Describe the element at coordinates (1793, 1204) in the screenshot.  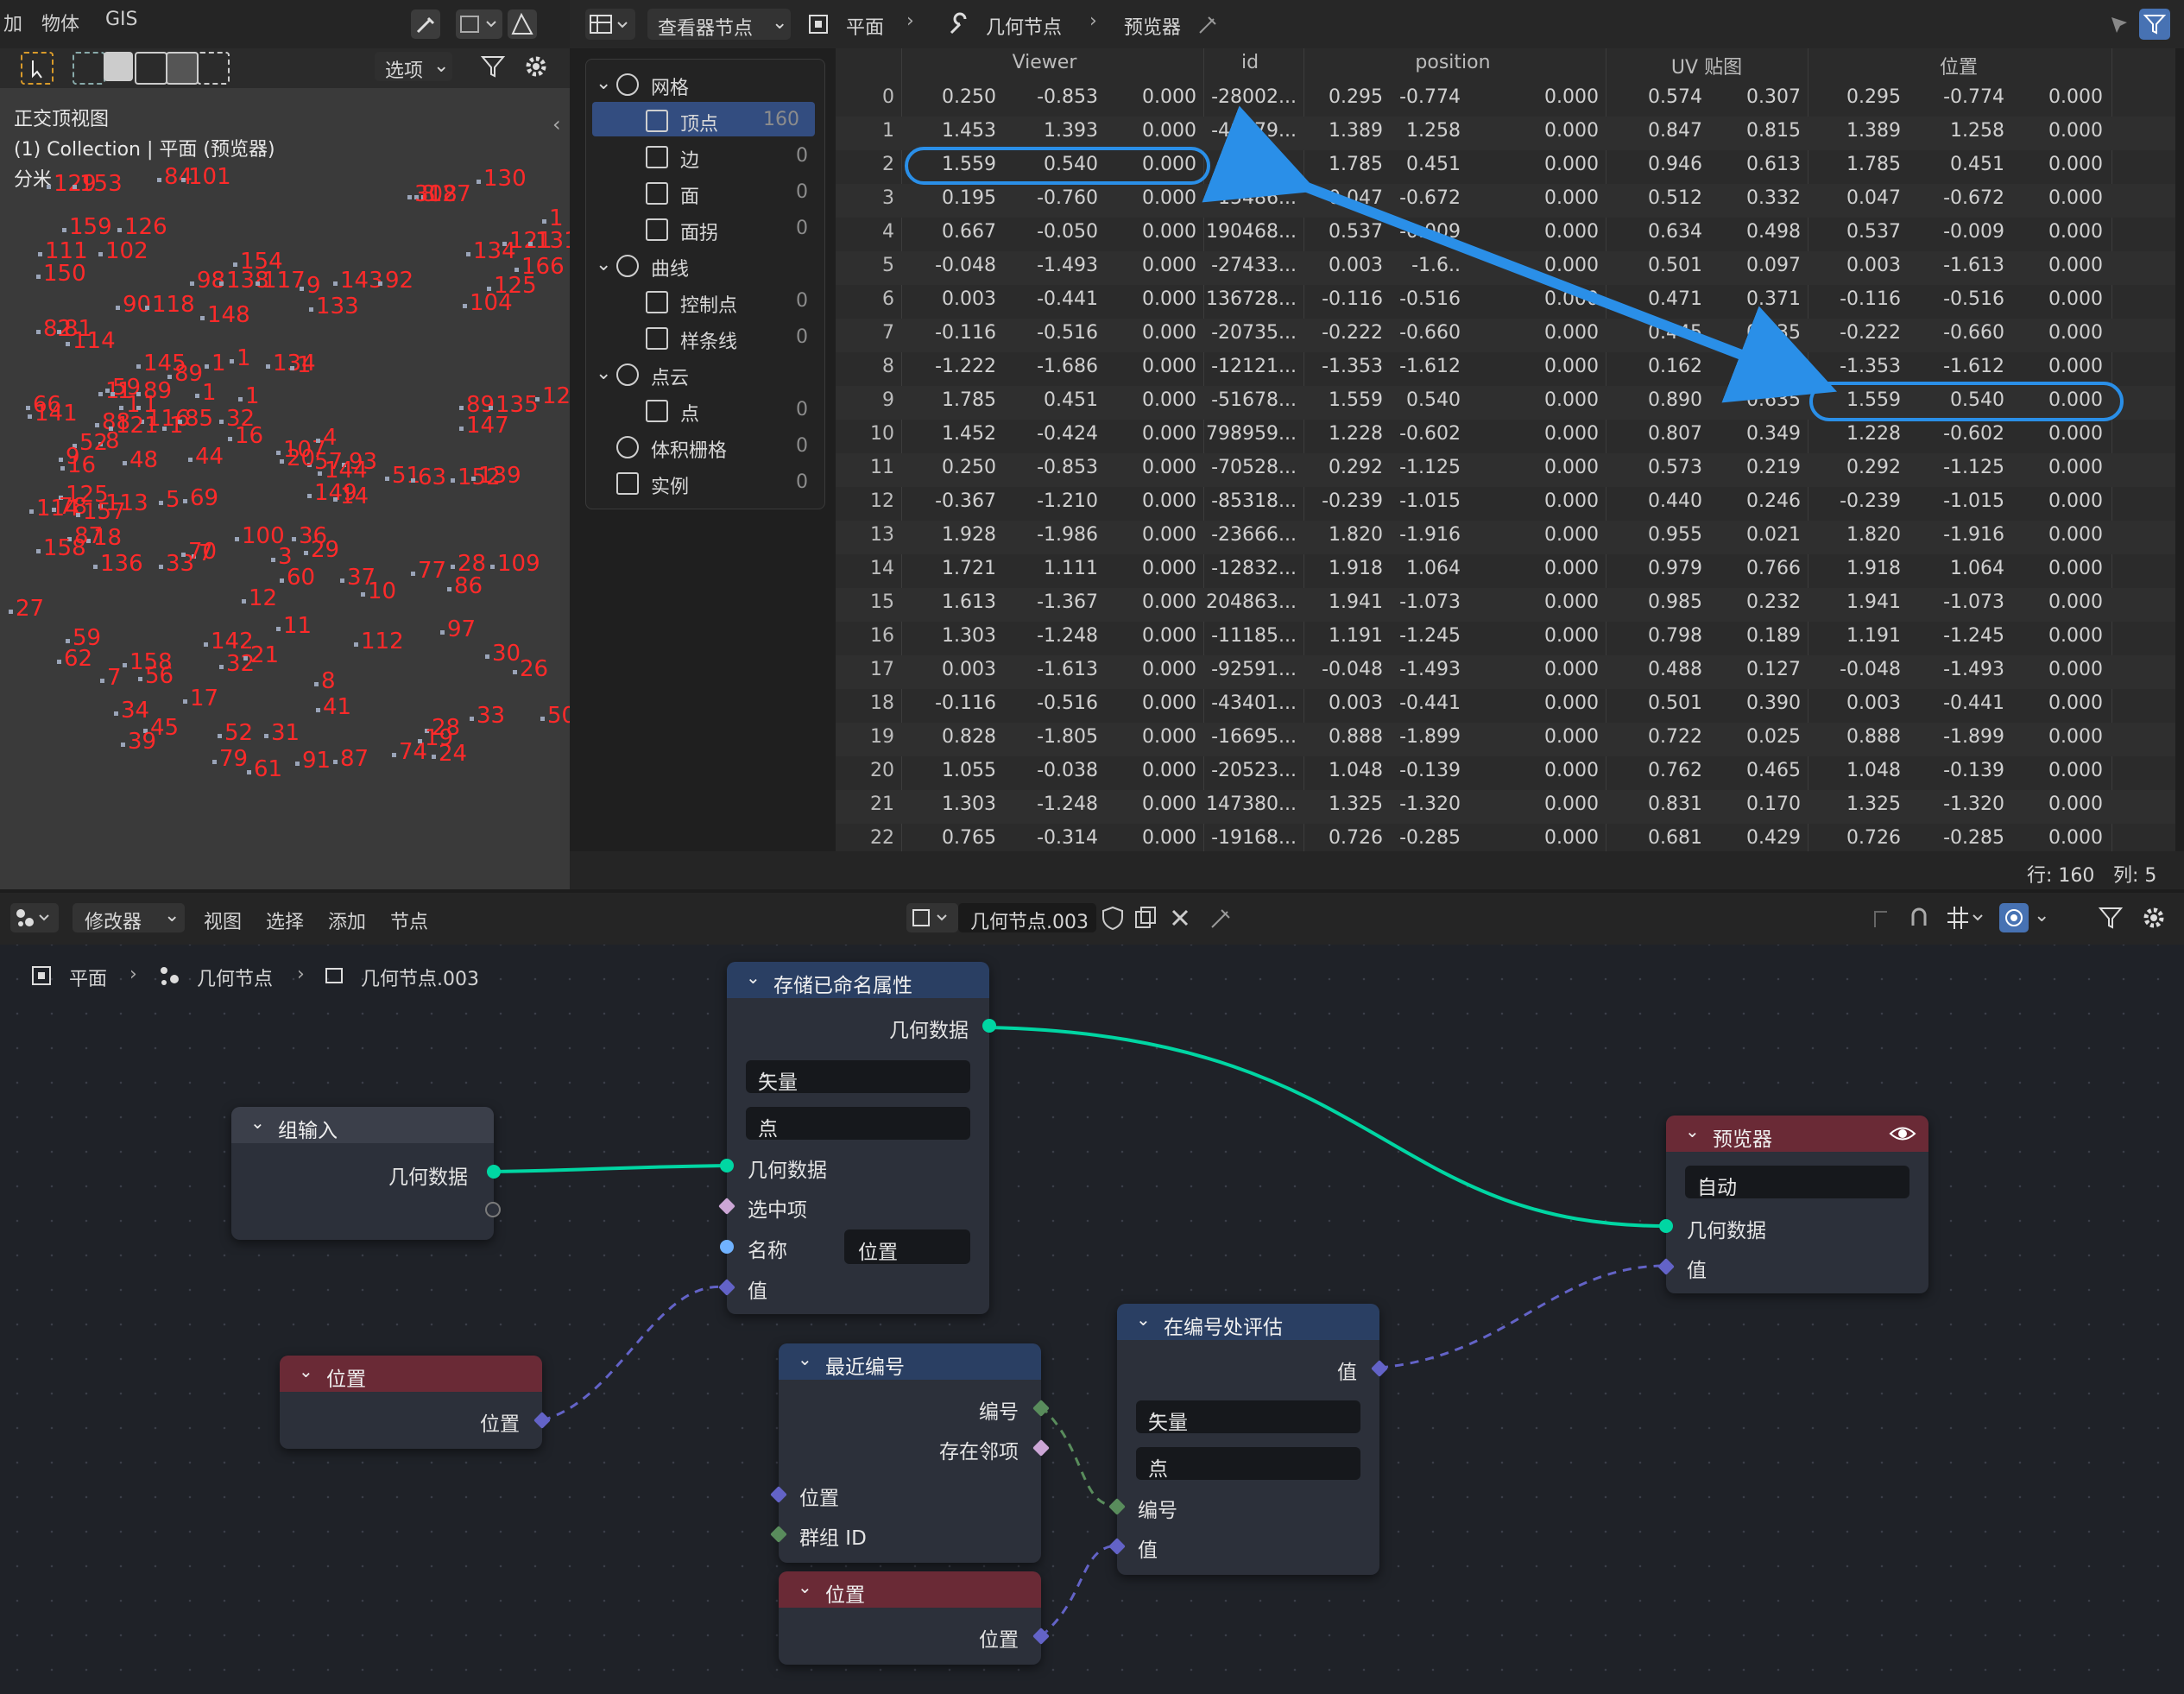
I see `viewer-node: ⌄ 预览器 自动 ⌄ 几何数据 值` at that location.